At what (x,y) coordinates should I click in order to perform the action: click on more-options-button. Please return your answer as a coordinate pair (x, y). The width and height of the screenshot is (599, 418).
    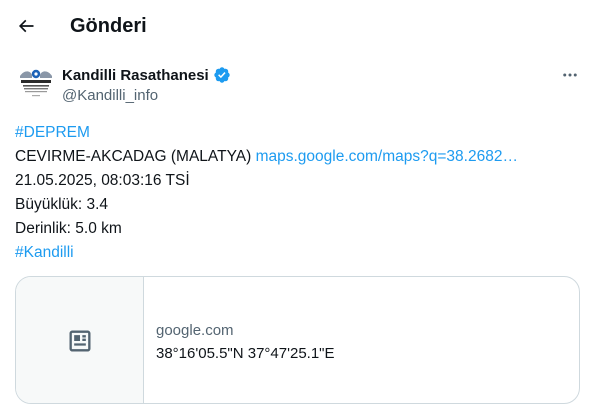
    Looking at the image, I should click on (570, 75).